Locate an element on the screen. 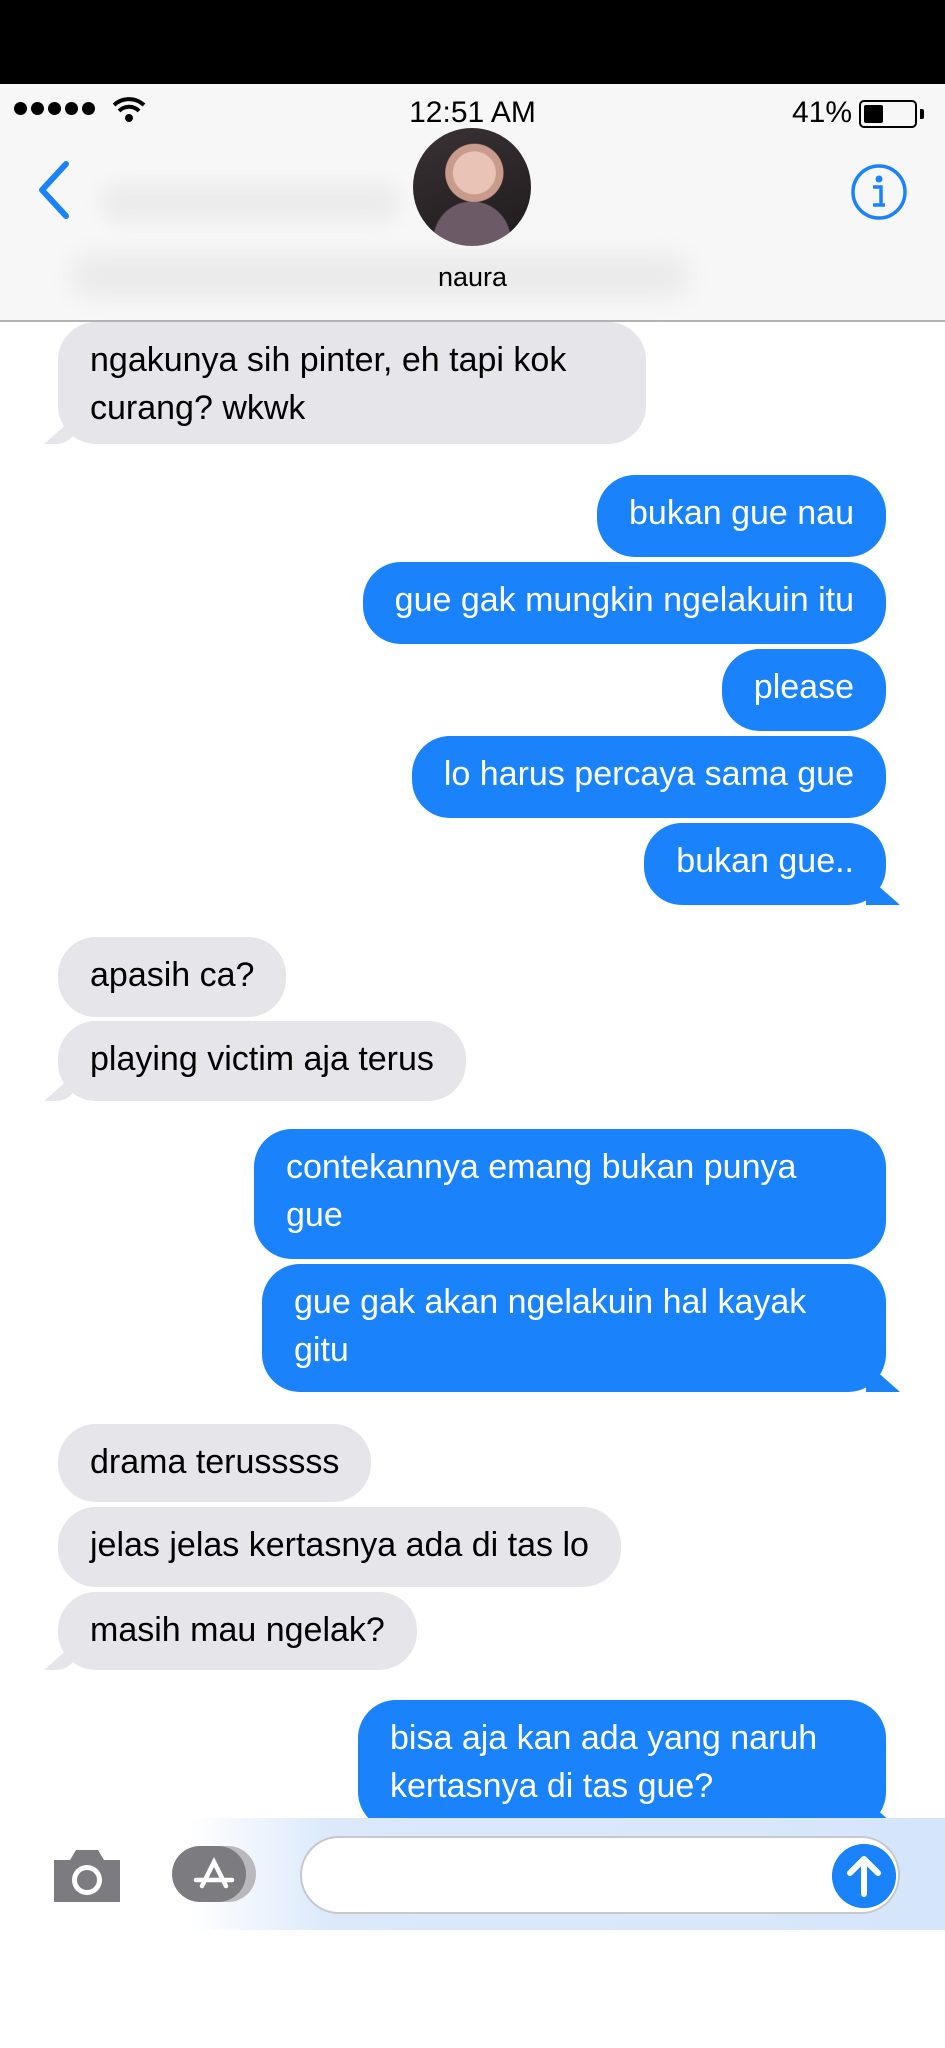 This screenshot has height=2048, width=945. compose-bar is located at coordinates (472, 1874).